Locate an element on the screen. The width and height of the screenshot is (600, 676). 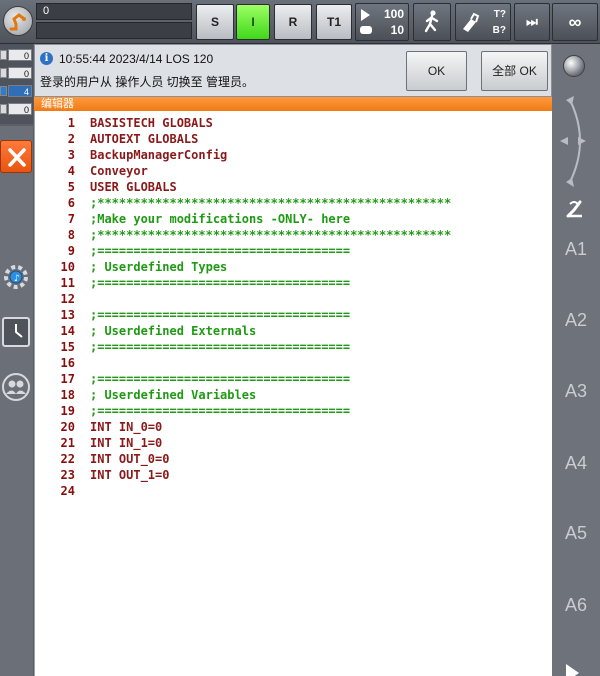
line-number: 1 is located at coordinates (71, 123).